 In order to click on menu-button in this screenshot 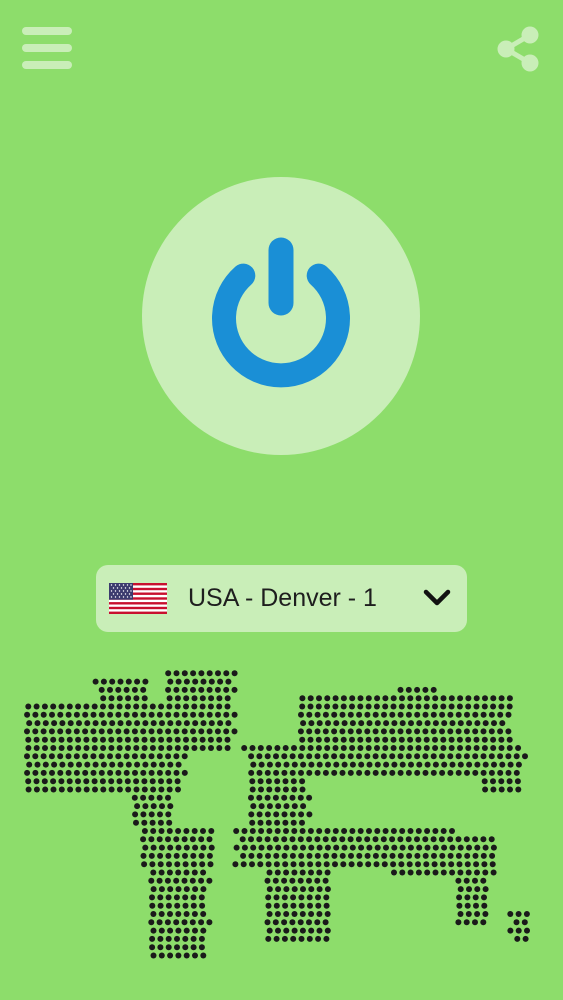, I will do `click(47, 48)`.